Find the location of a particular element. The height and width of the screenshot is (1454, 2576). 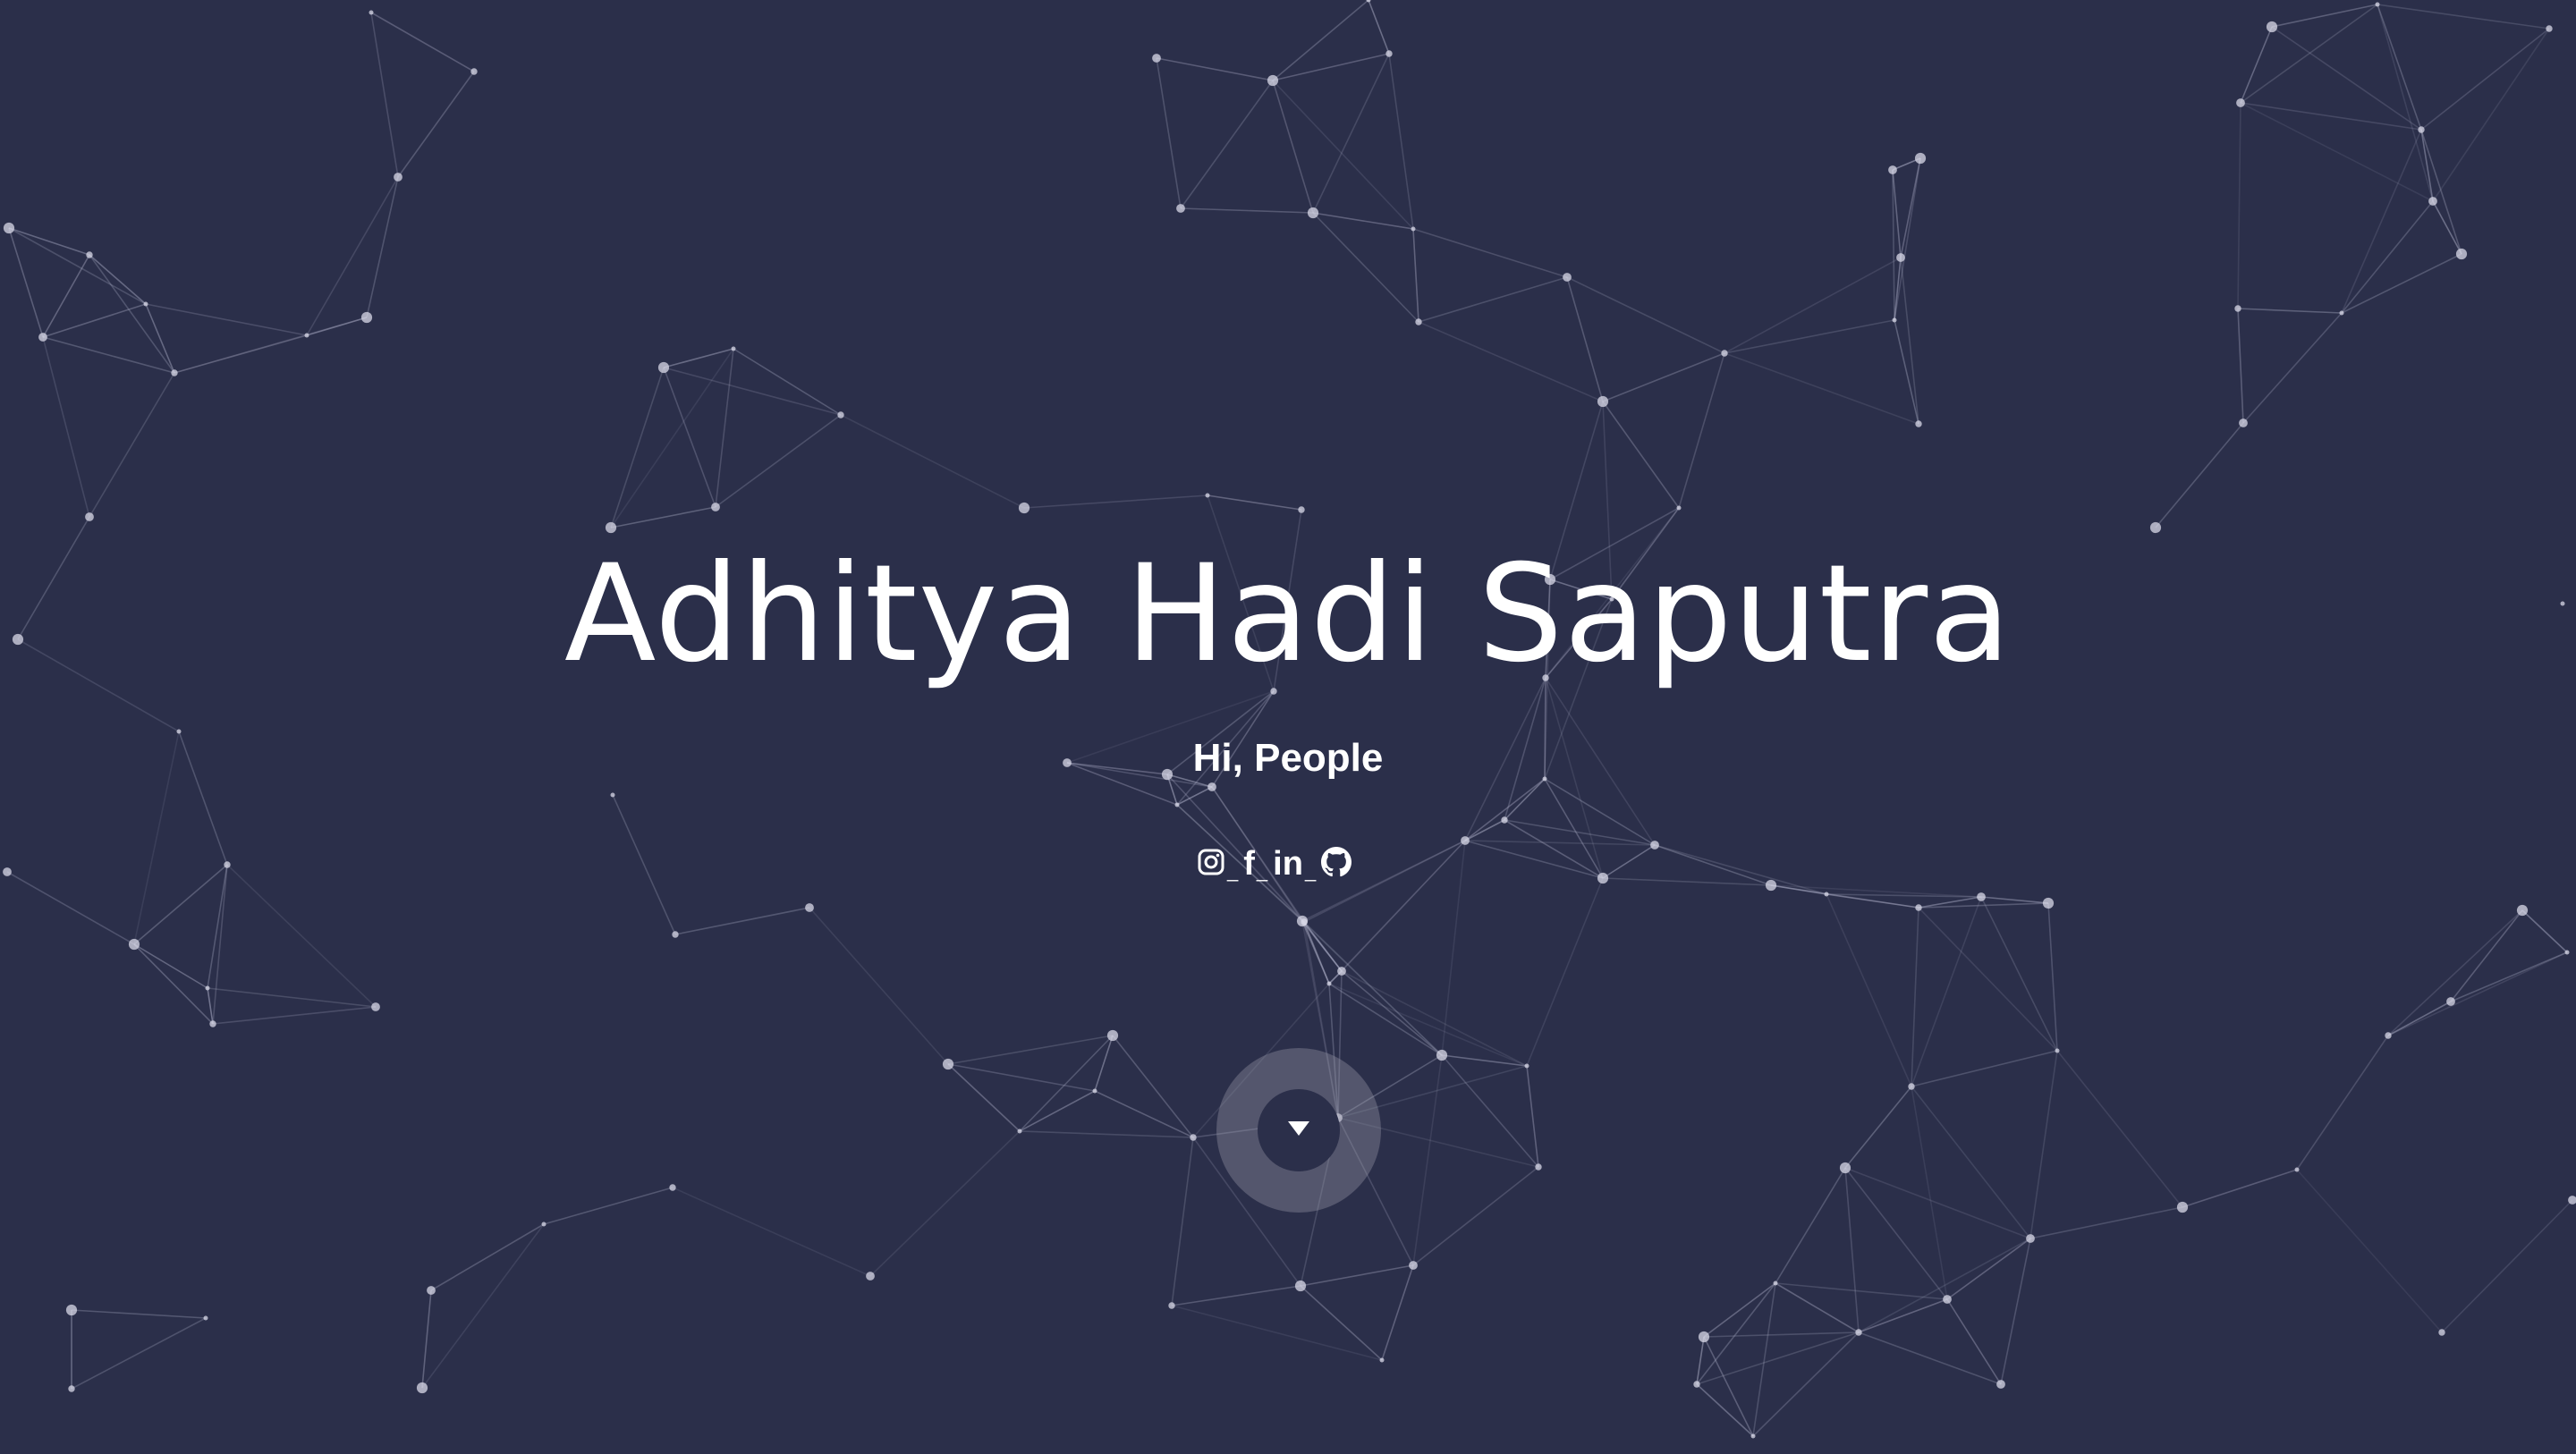

page-subtitle: Hi, People is located at coordinates (1288, 758).